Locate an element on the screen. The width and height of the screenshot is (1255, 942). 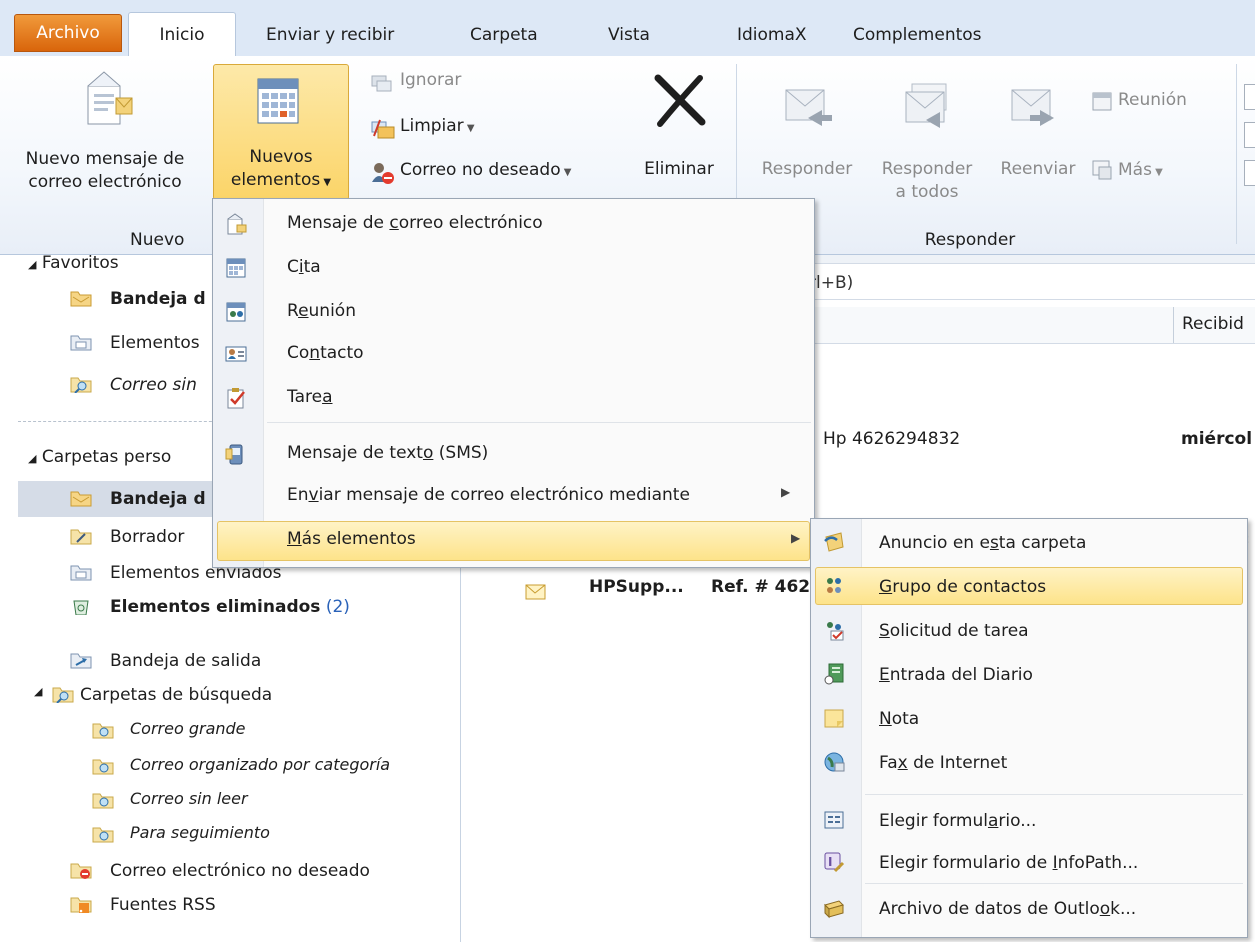
ribbon-separator is located at coordinates (1236, 154).